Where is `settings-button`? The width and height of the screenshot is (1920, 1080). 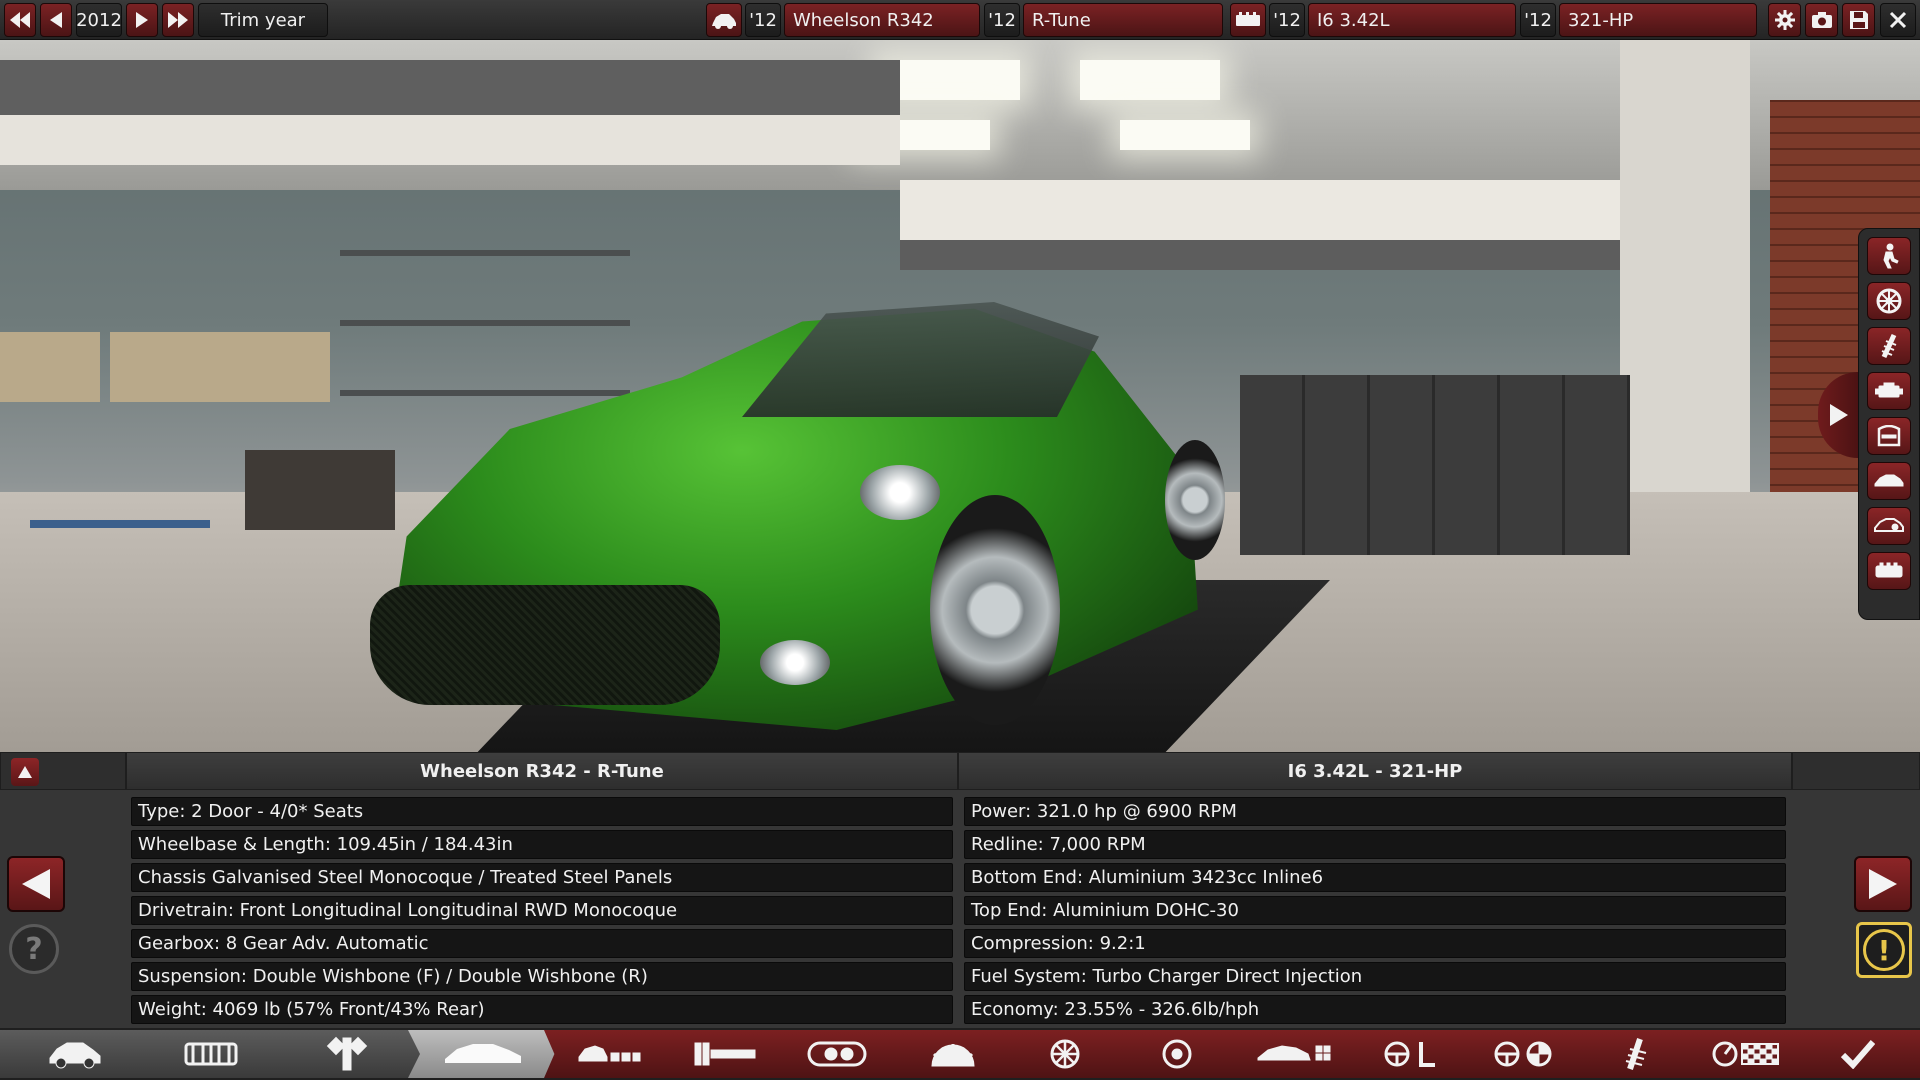 settings-button is located at coordinates (1784, 20).